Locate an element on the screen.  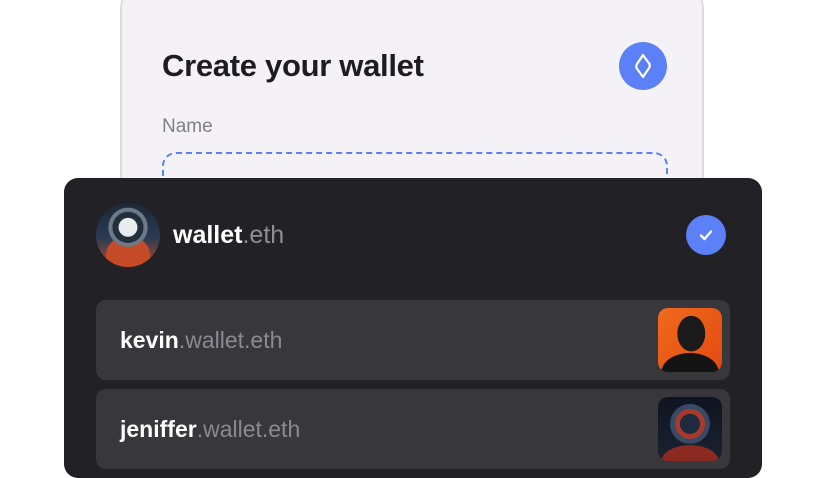
selected-wallet-name: wallet.eth is located at coordinates (228, 235).